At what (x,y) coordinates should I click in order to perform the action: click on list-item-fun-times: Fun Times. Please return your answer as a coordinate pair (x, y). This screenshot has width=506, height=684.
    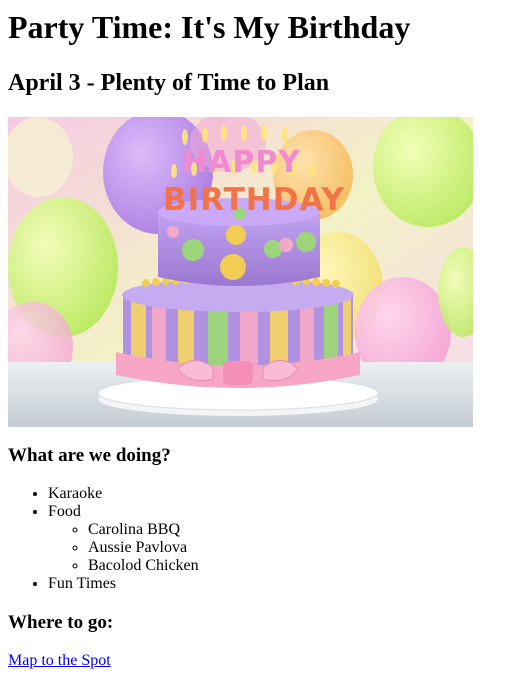
    Looking at the image, I should click on (273, 584).